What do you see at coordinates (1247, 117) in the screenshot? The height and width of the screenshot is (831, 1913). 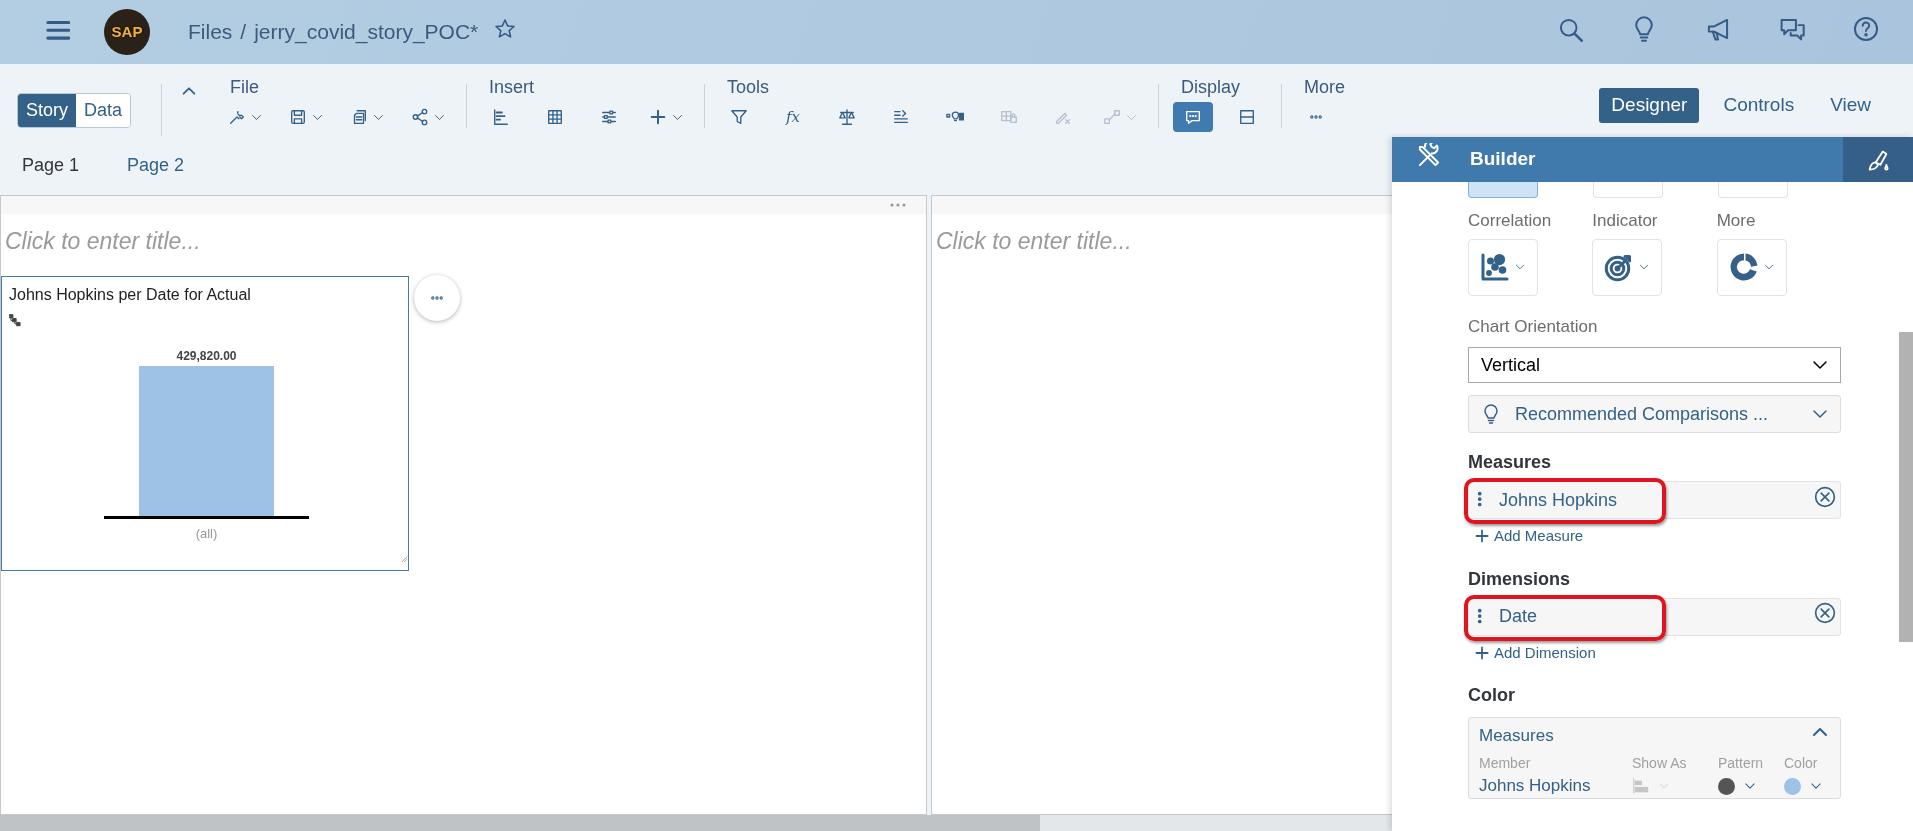 I see `split-layout-icon` at bounding box center [1247, 117].